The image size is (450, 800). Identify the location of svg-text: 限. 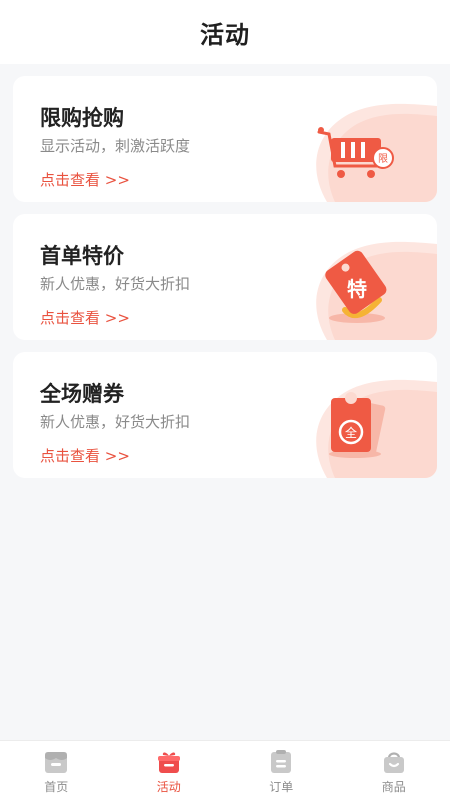
(383, 159).